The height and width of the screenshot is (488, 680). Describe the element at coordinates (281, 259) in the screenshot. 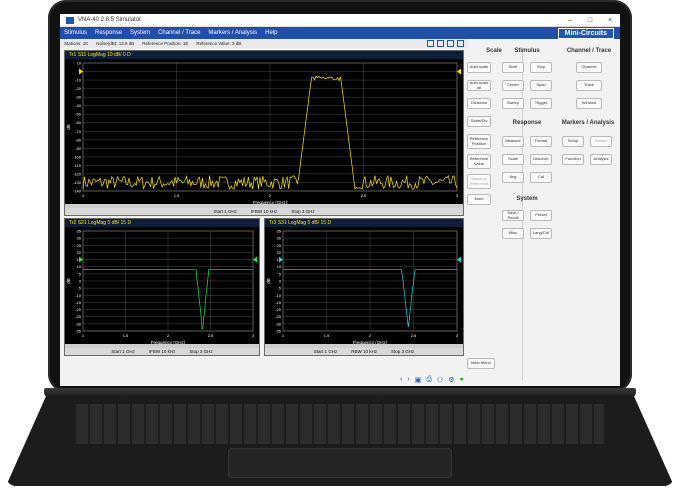

I see `plot-s31-ref-marker` at that location.